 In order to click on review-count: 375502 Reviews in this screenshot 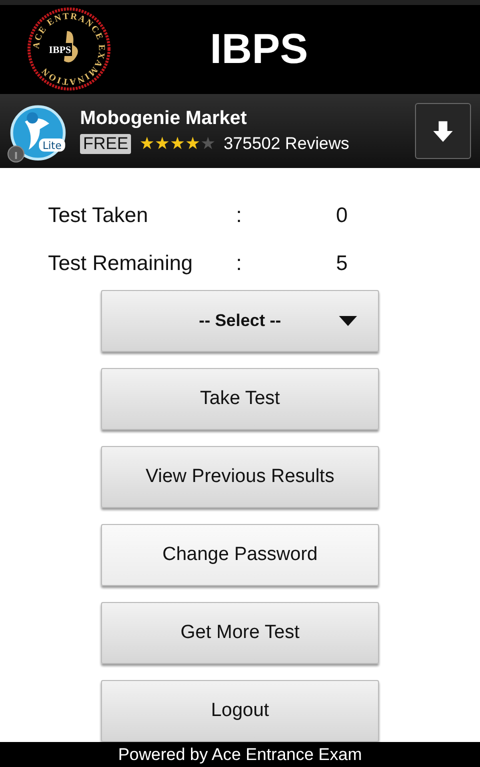, I will do `click(287, 144)`.